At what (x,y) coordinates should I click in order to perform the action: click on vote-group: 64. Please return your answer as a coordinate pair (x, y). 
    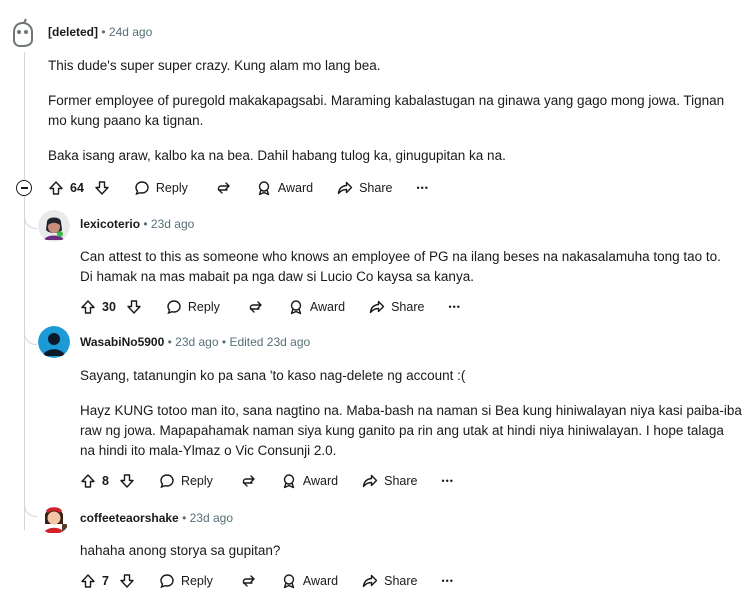
    Looking at the image, I should click on (79, 188).